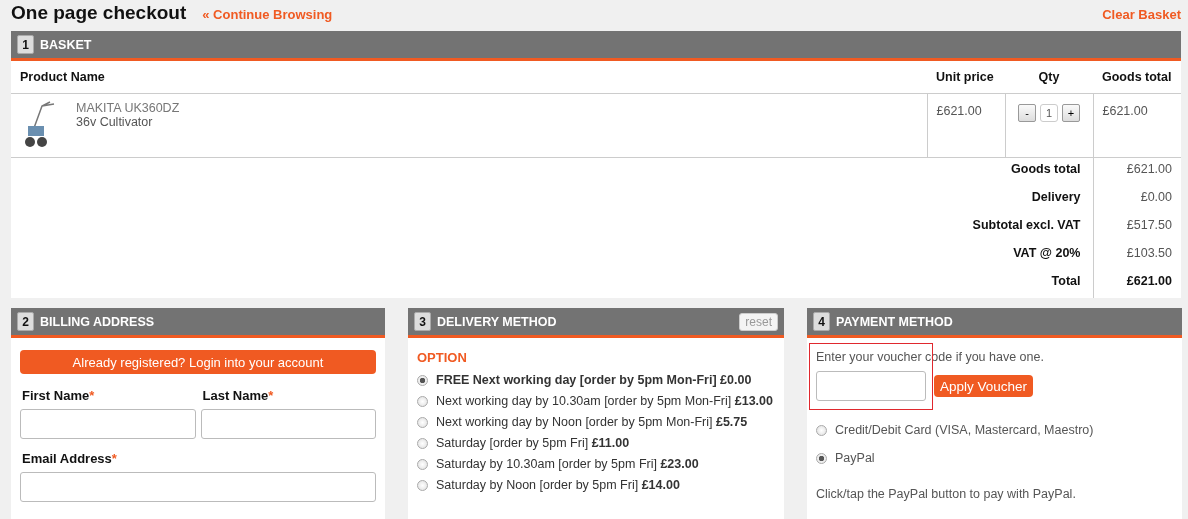 The width and height of the screenshot is (1188, 519). I want to click on clear-basket-link: Clear Basket, so click(1141, 14).